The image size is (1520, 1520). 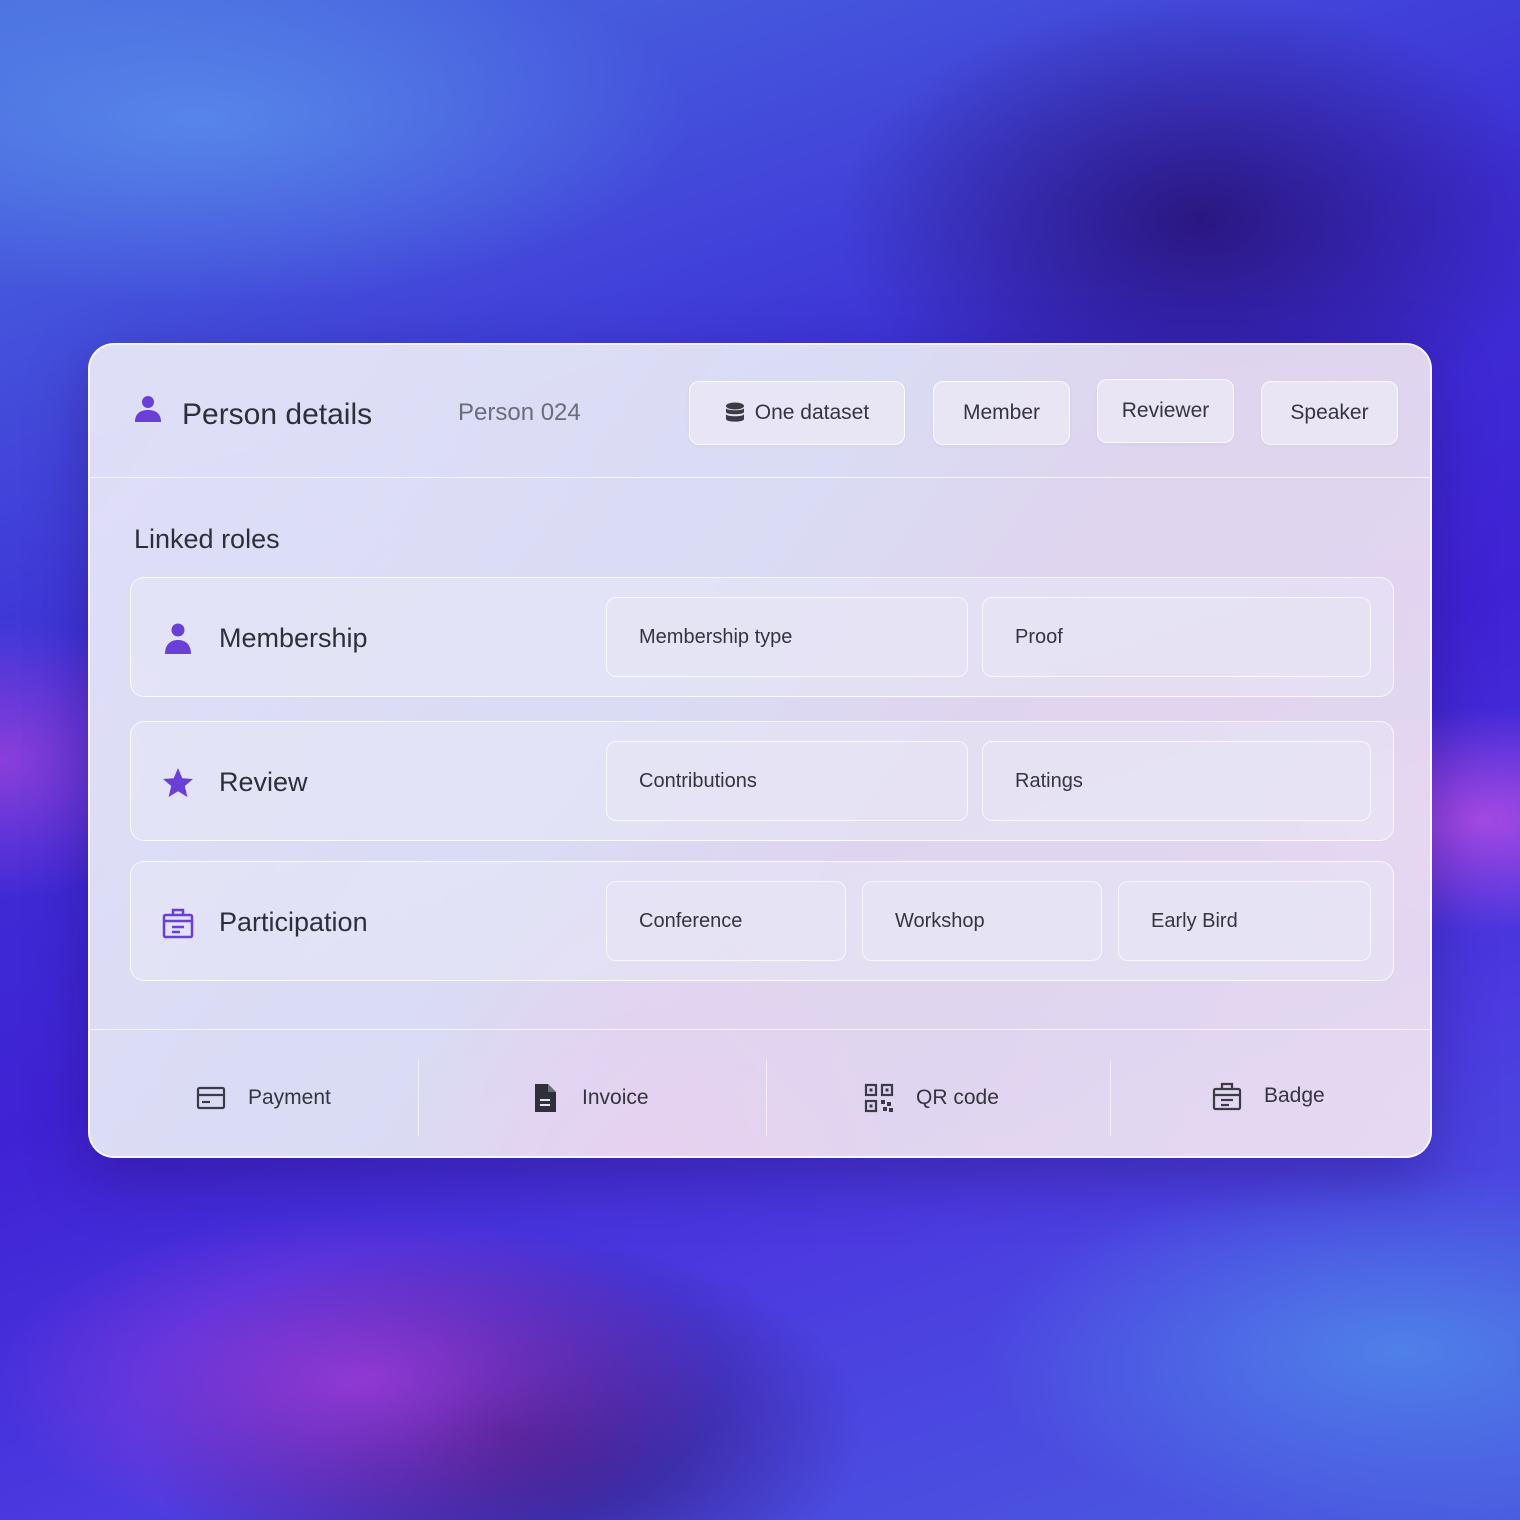 I want to click on qr-code-action: QR code, so click(x=931, y=1098).